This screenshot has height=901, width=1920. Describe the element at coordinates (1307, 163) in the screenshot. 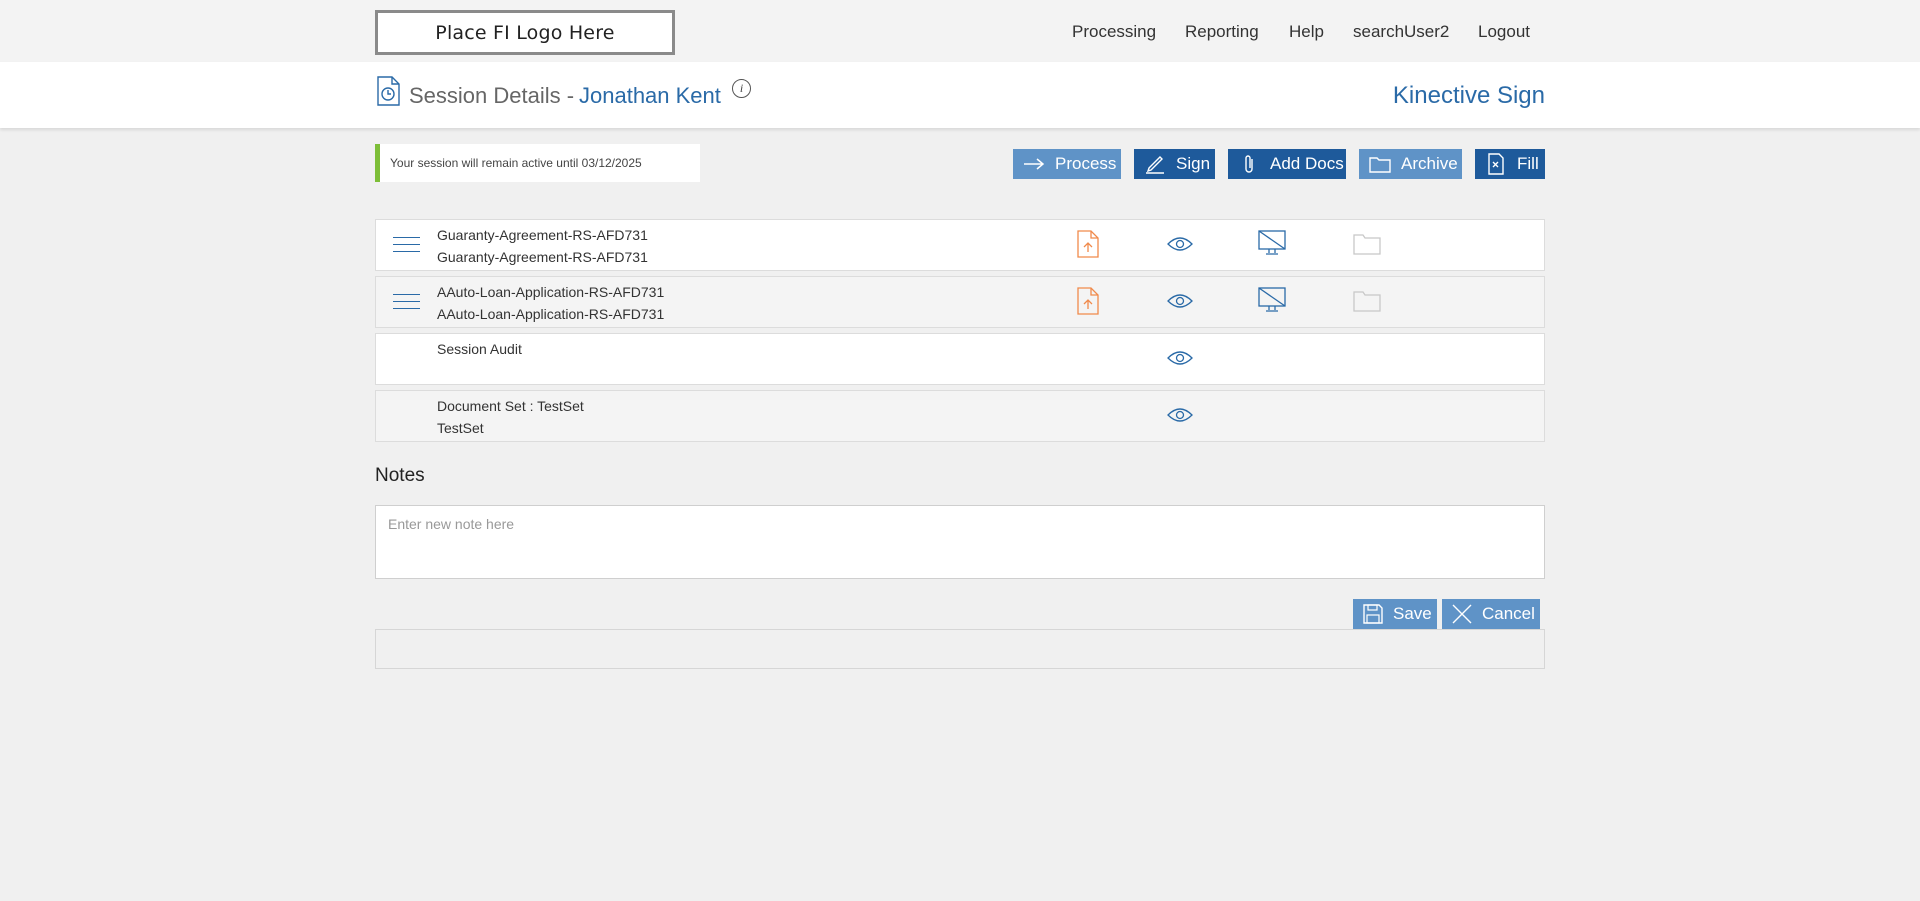

I see `add-docs-label: Add Docs` at that location.